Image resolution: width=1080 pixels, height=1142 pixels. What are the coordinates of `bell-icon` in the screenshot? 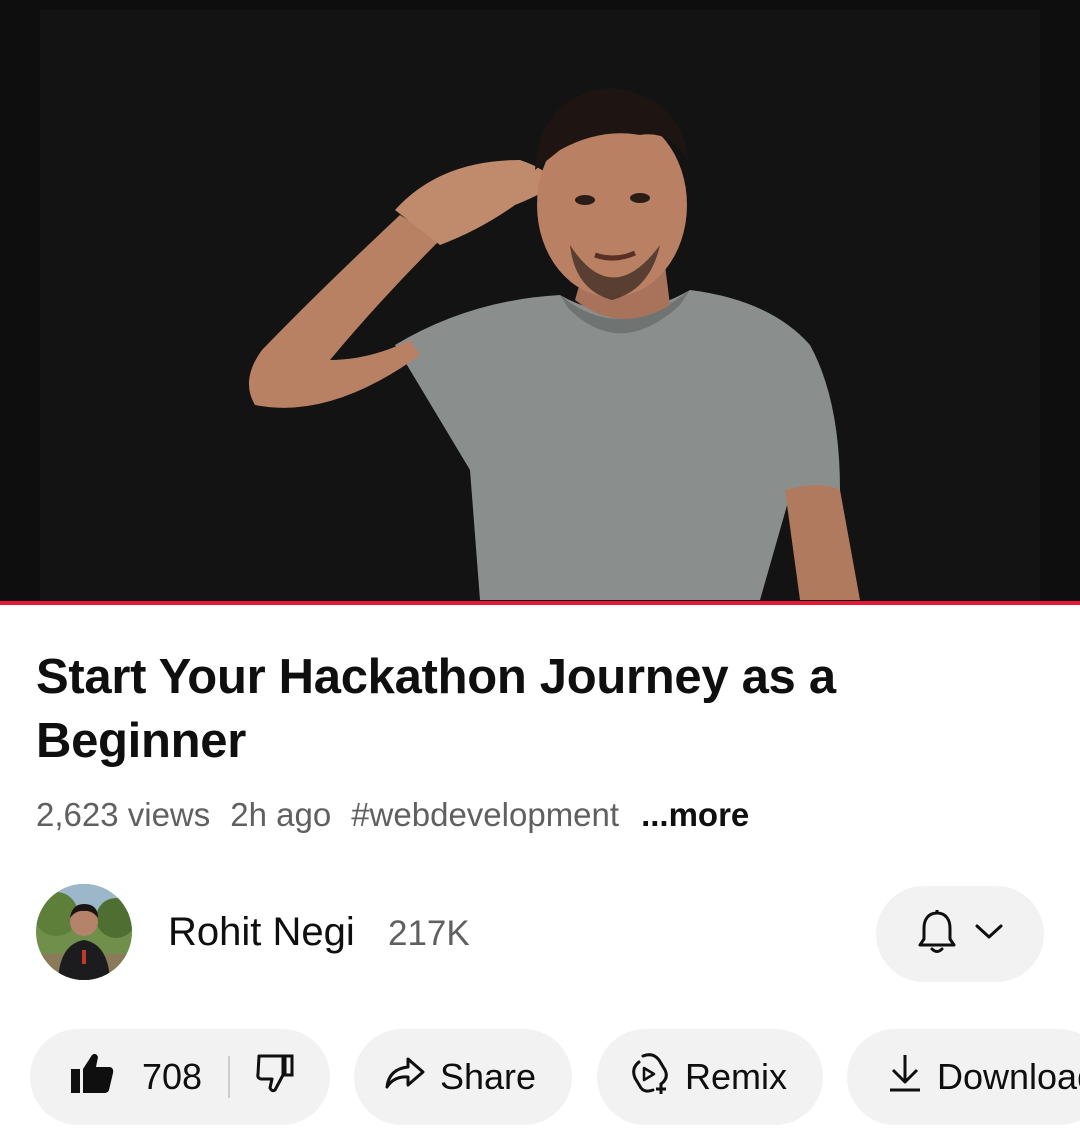 It's located at (937, 934).